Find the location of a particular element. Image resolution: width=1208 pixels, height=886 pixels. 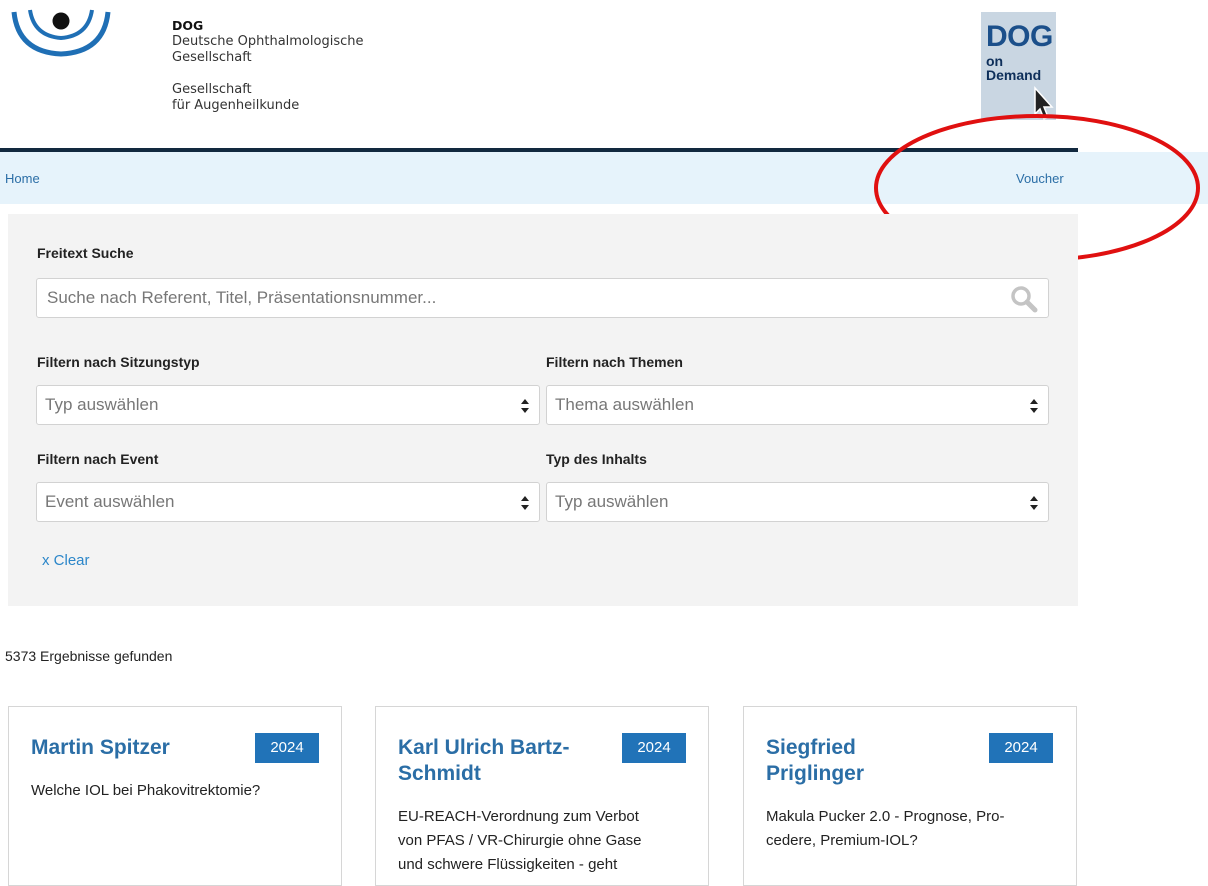

sitzungstyp-select: Typ auswählen is located at coordinates (288, 405).